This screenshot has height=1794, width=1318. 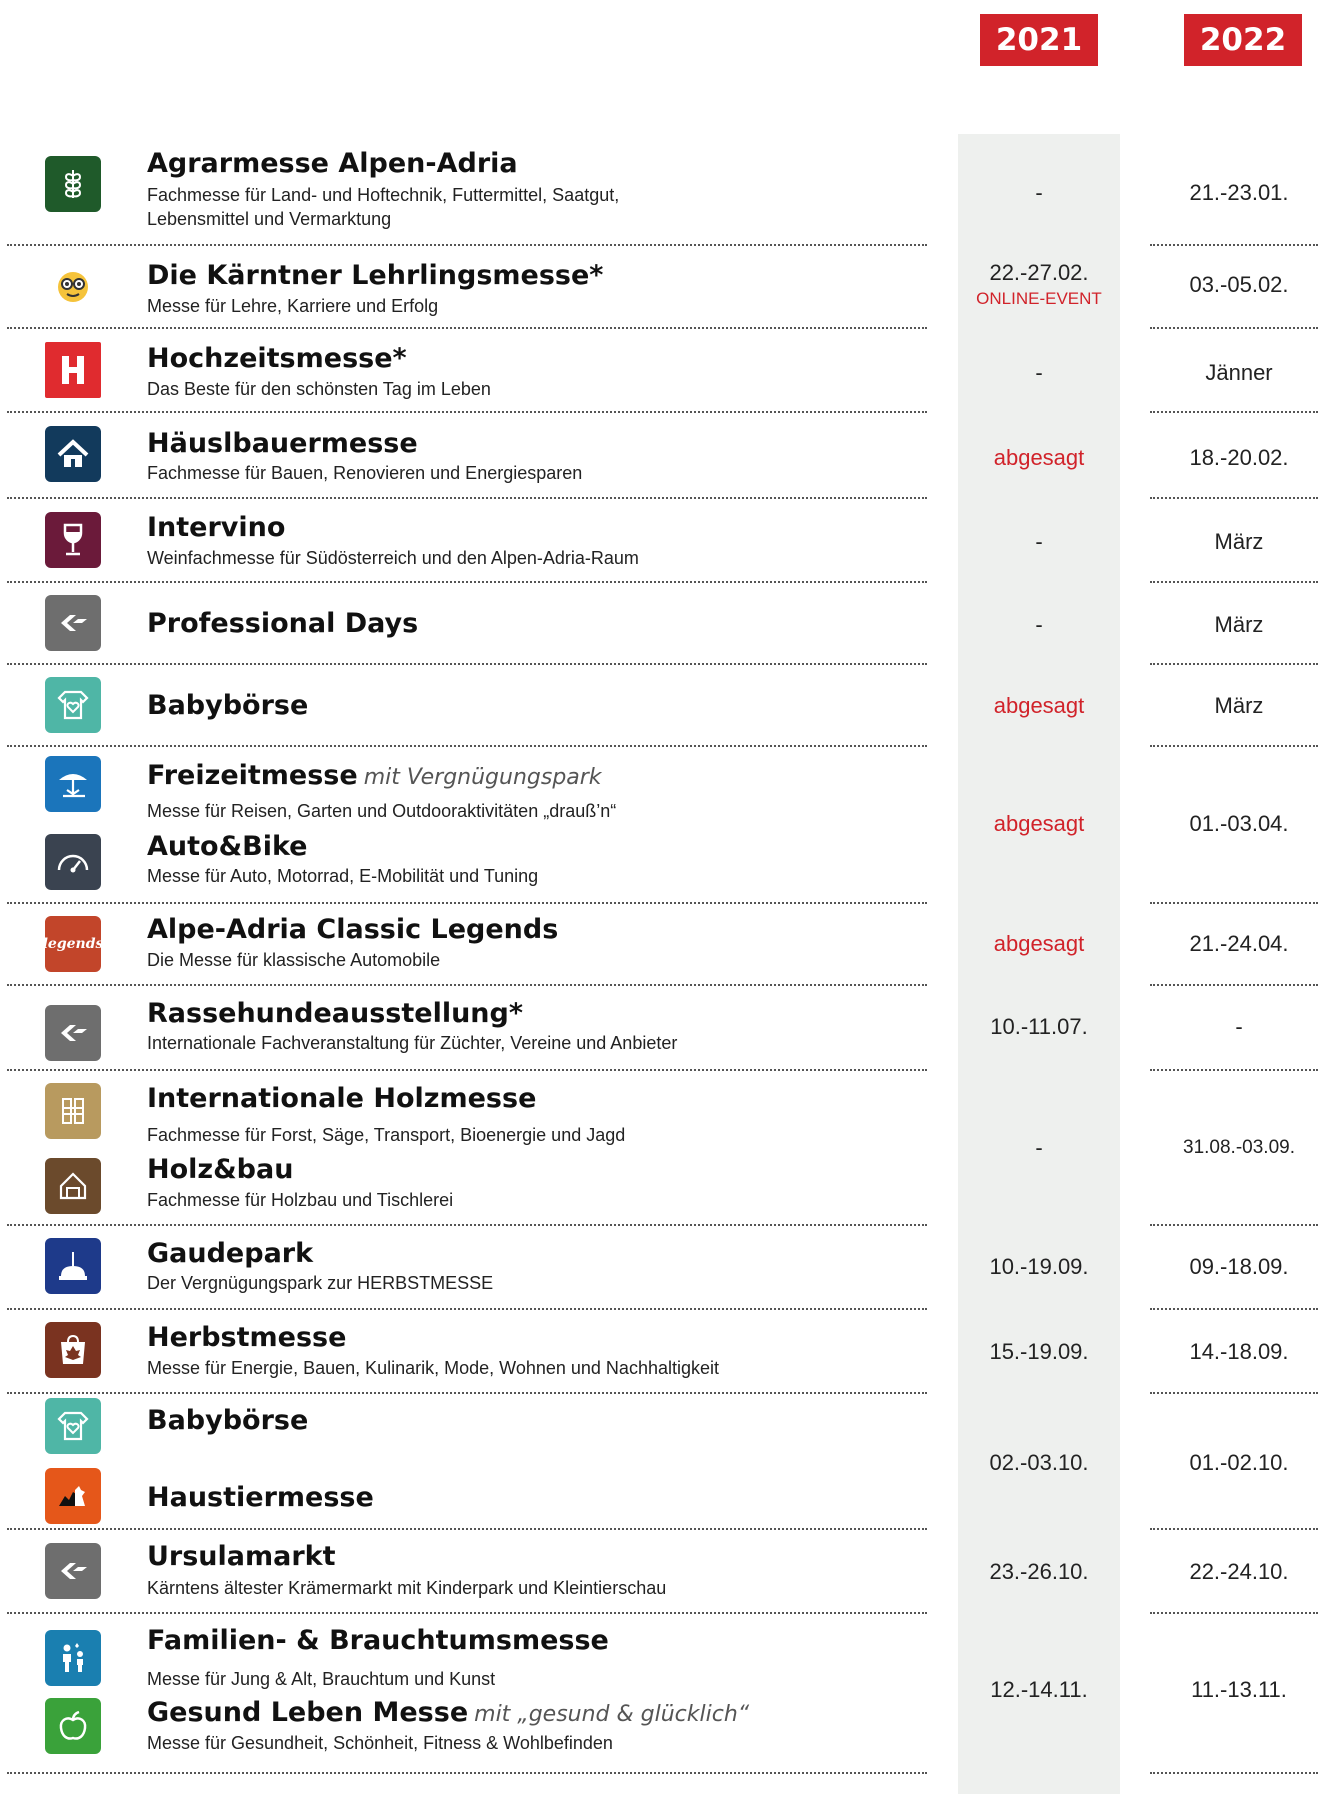 I want to click on date-2021: 12.-14.11., so click(x=1039, y=1689).